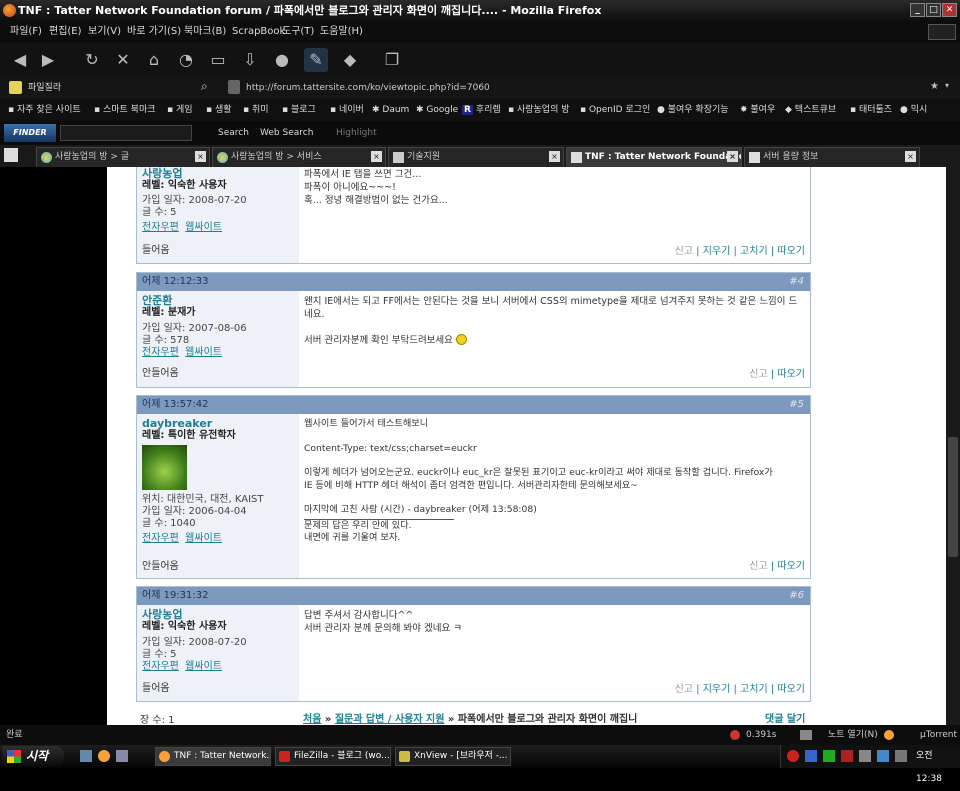 The height and width of the screenshot is (791, 960). Describe the element at coordinates (282, 60) in the screenshot. I see `addon-icon: ●` at that location.